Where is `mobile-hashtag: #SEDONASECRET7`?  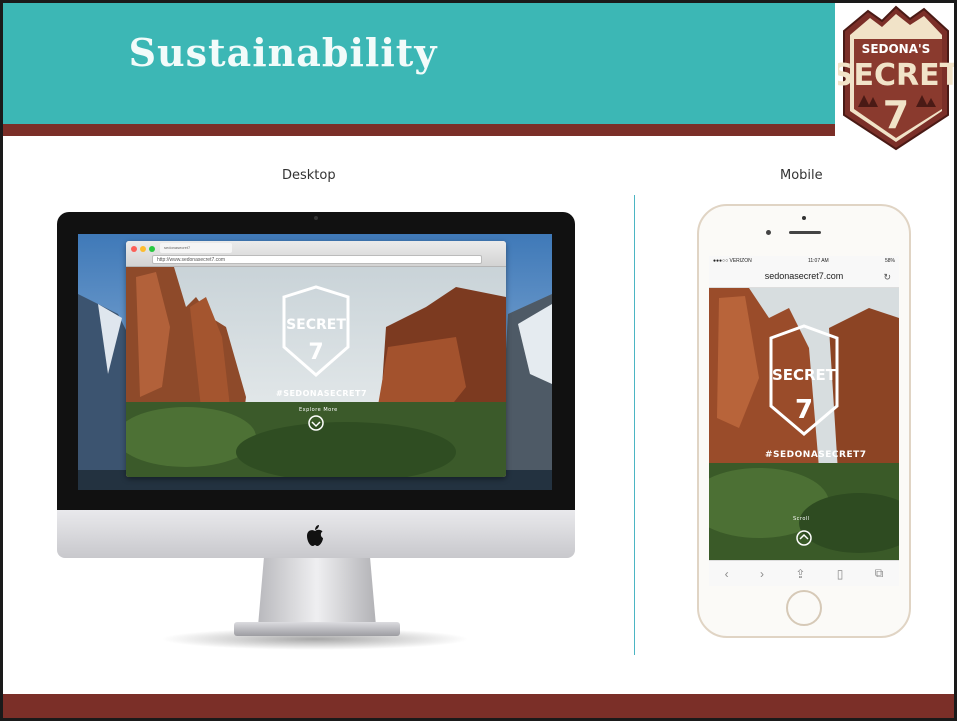 mobile-hashtag: #SEDONASECRET7 is located at coordinates (816, 455).